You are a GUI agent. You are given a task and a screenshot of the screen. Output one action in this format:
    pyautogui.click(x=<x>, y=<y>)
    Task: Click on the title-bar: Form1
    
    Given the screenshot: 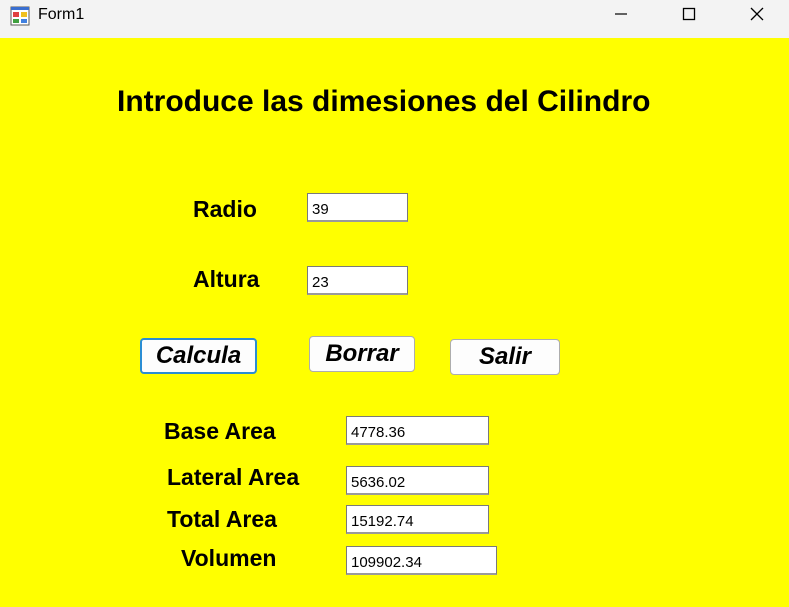 What is the action you would take?
    pyautogui.click(x=394, y=19)
    